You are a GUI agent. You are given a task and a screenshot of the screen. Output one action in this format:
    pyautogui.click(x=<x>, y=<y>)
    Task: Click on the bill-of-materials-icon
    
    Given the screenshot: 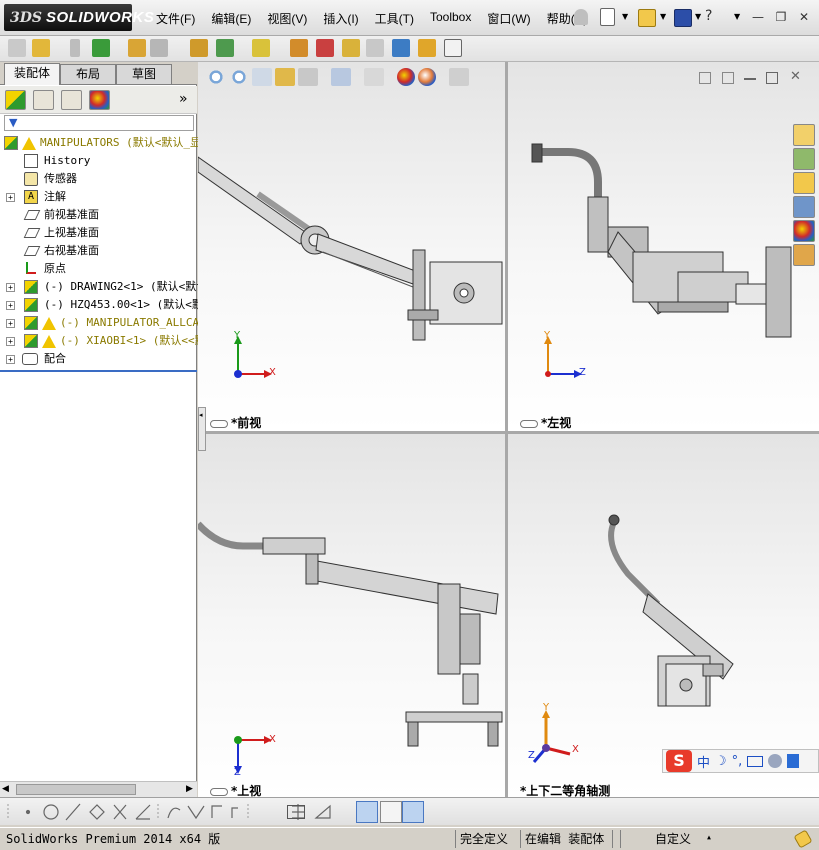 What is the action you would take?
    pyautogui.click(x=325, y=48)
    